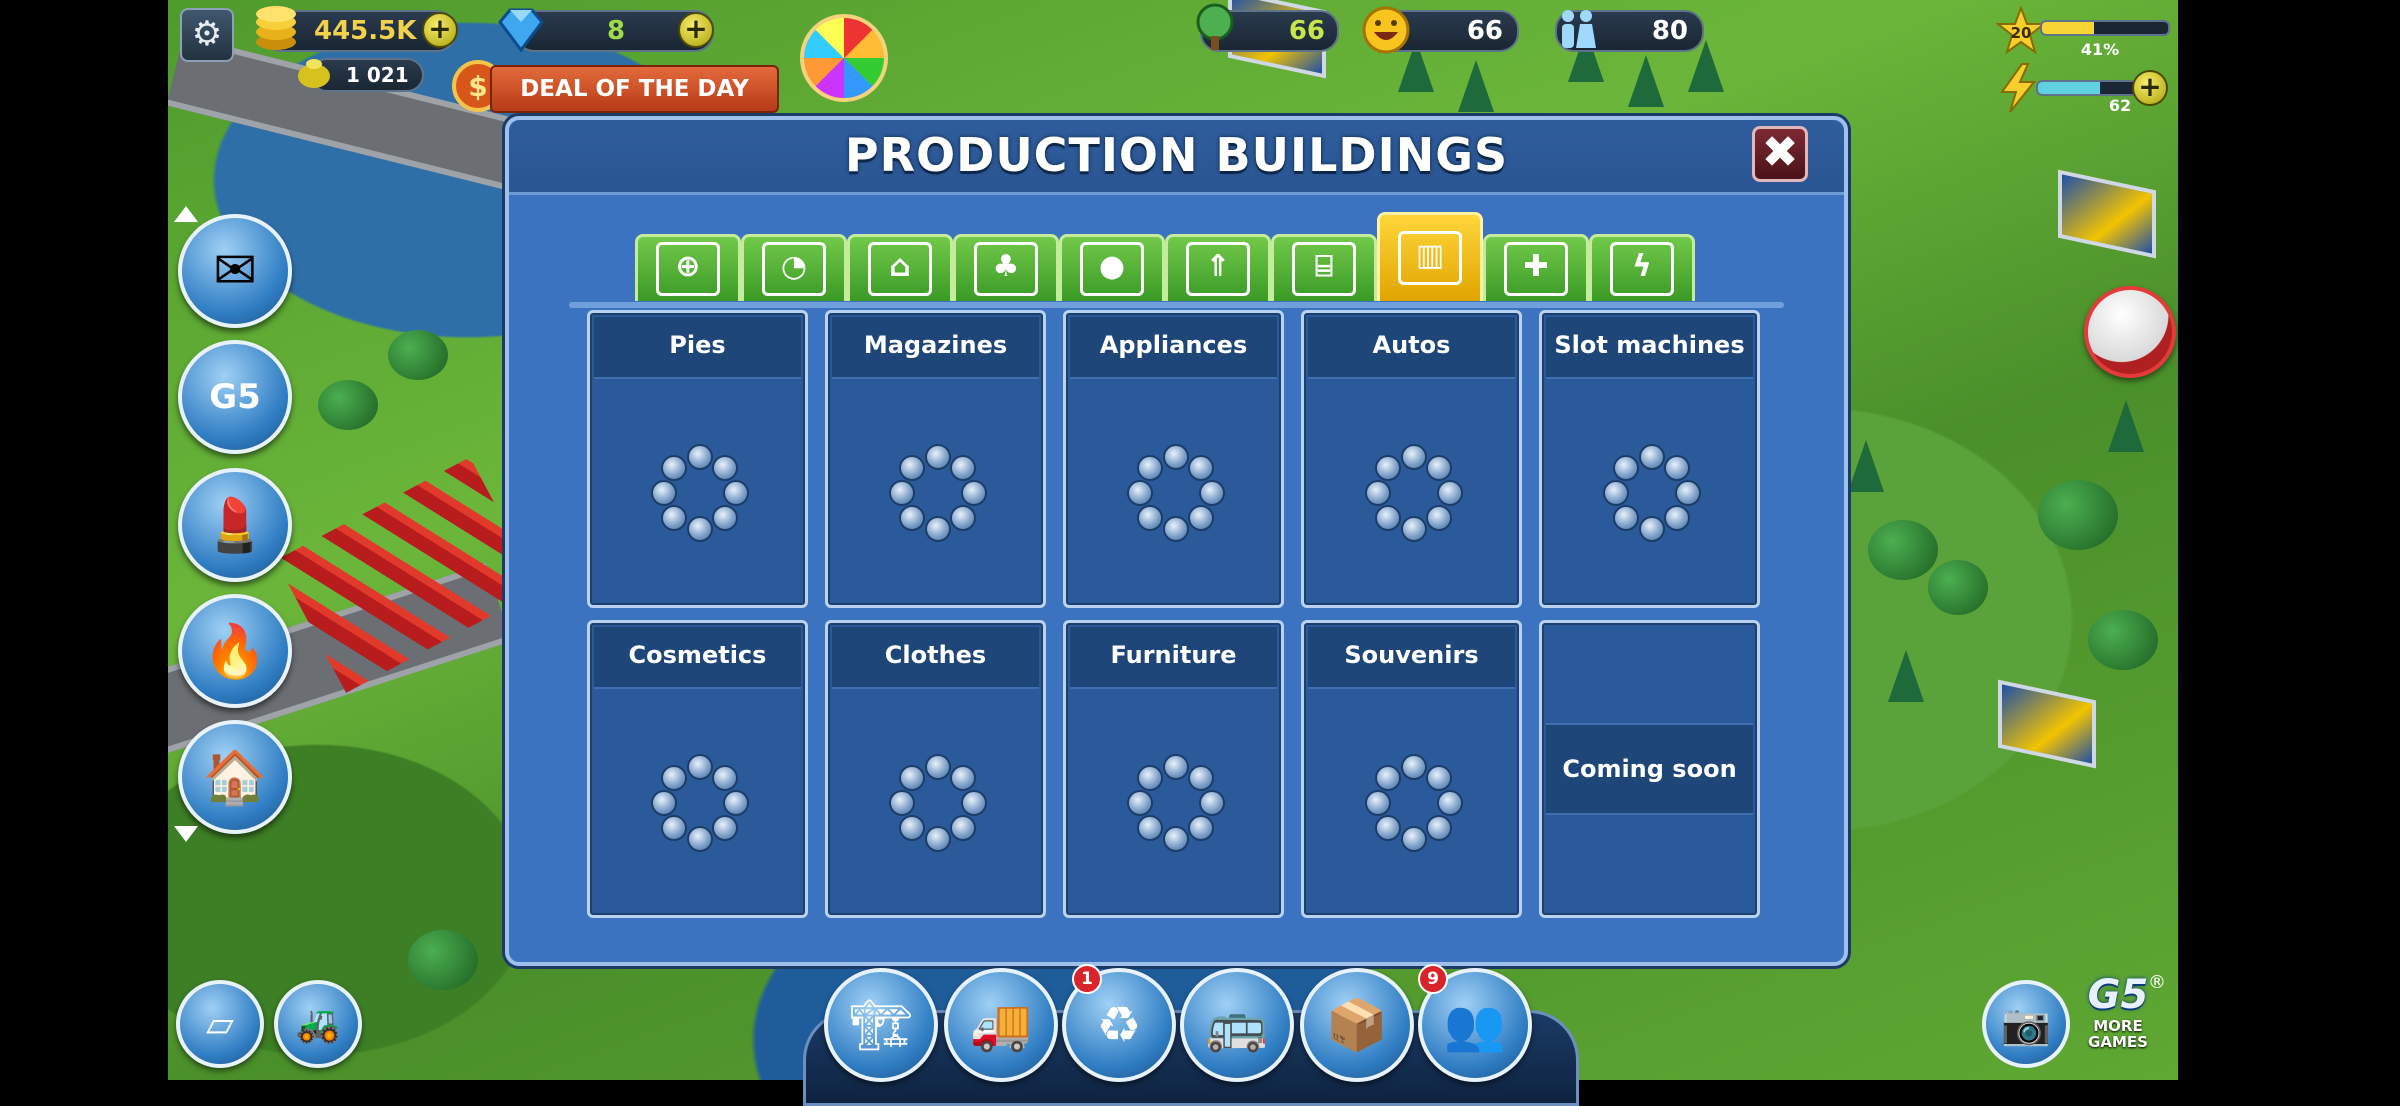 The height and width of the screenshot is (1106, 2400). I want to click on deal-of-the-day-button: DEAL OF THE DAY, so click(634, 89).